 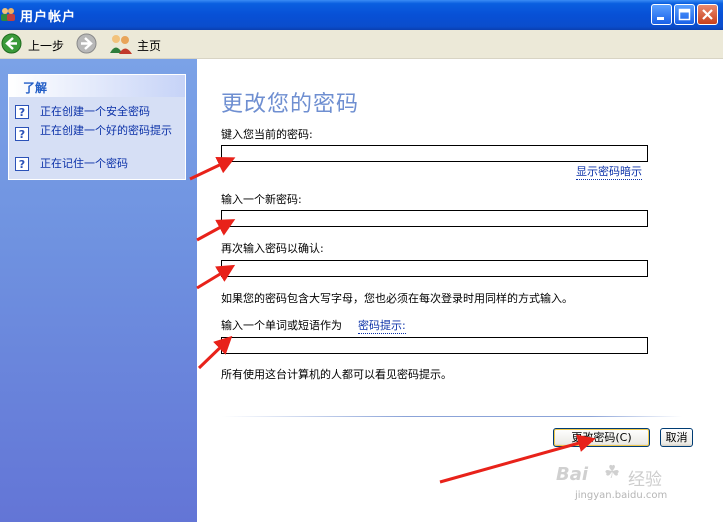 I want to click on case-sensitivity-note: 如果您的密码包含大写字母，您也必须在每次登录时用同样的方式输入。, so click(x=397, y=298).